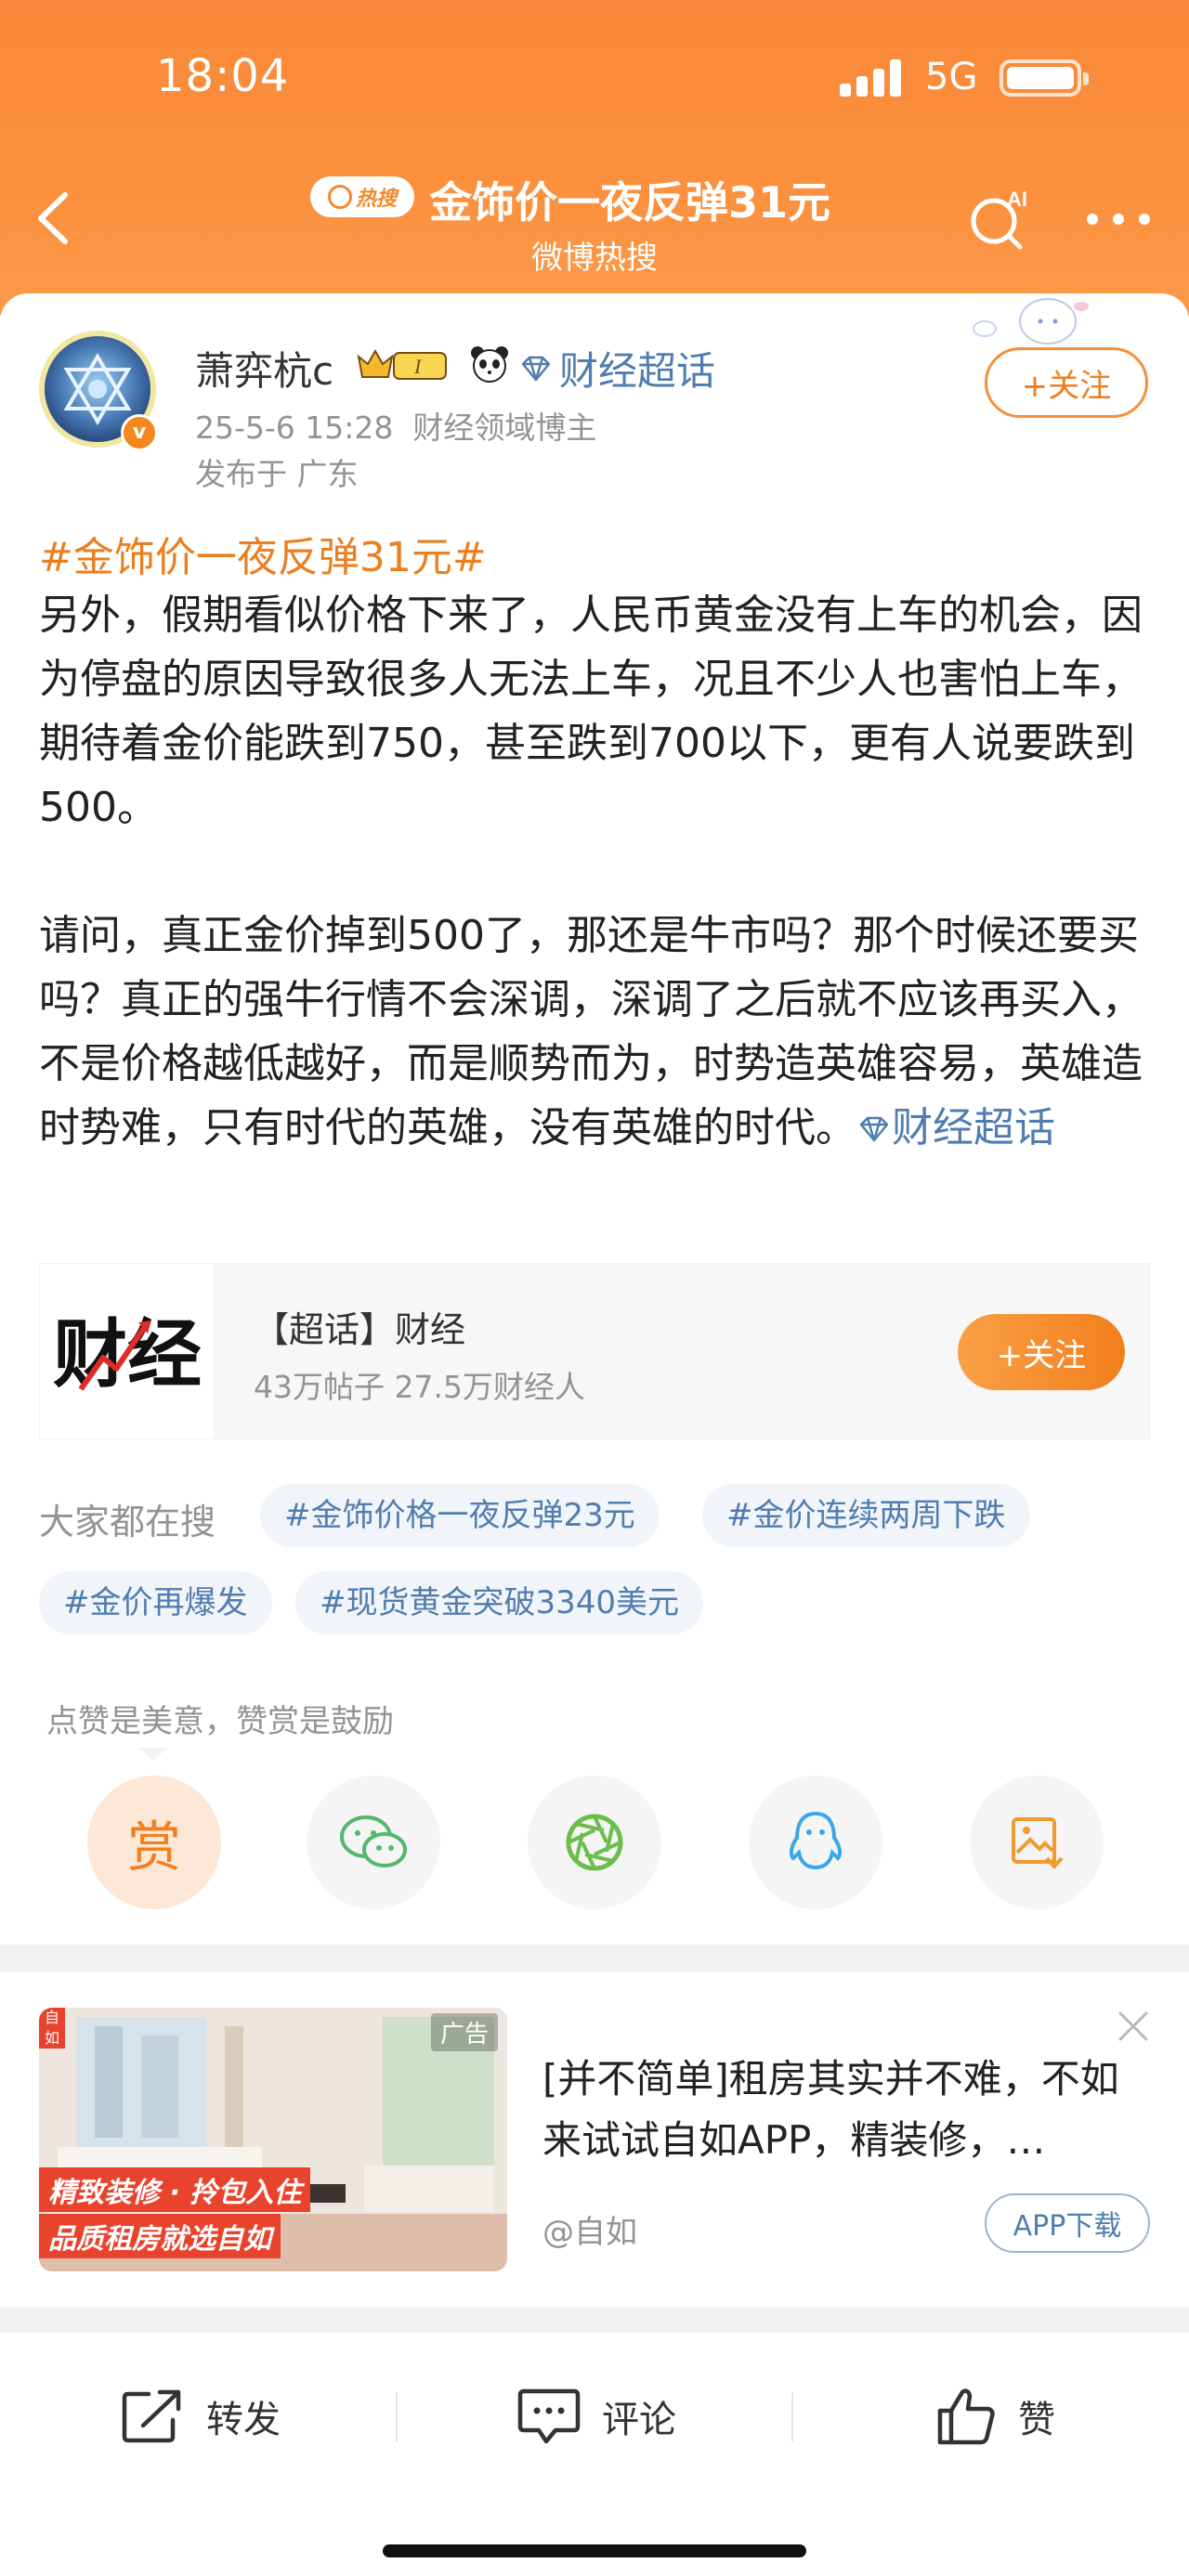  What do you see at coordinates (264, 369) in the screenshot?
I see `username: 萧弈杭c` at bounding box center [264, 369].